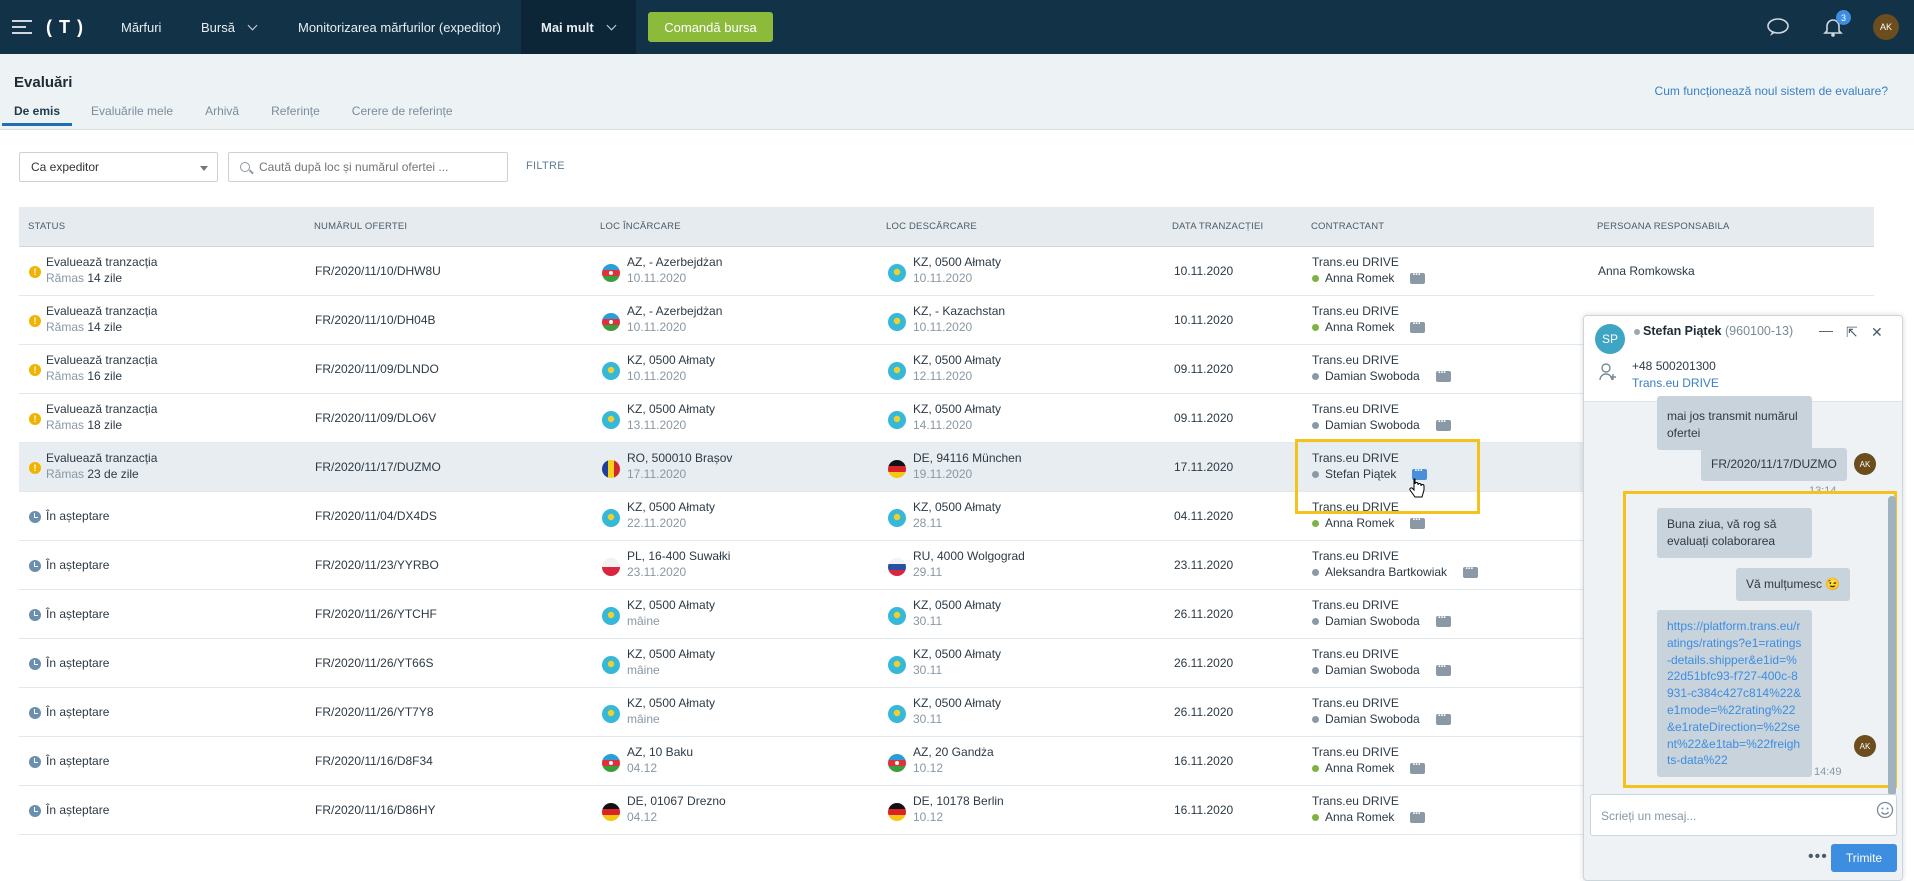 The height and width of the screenshot is (881, 1914). What do you see at coordinates (375, 418) in the screenshot?
I see `offer-number: FR/2020/11/09/DLO6V` at bounding box center [375, 418].